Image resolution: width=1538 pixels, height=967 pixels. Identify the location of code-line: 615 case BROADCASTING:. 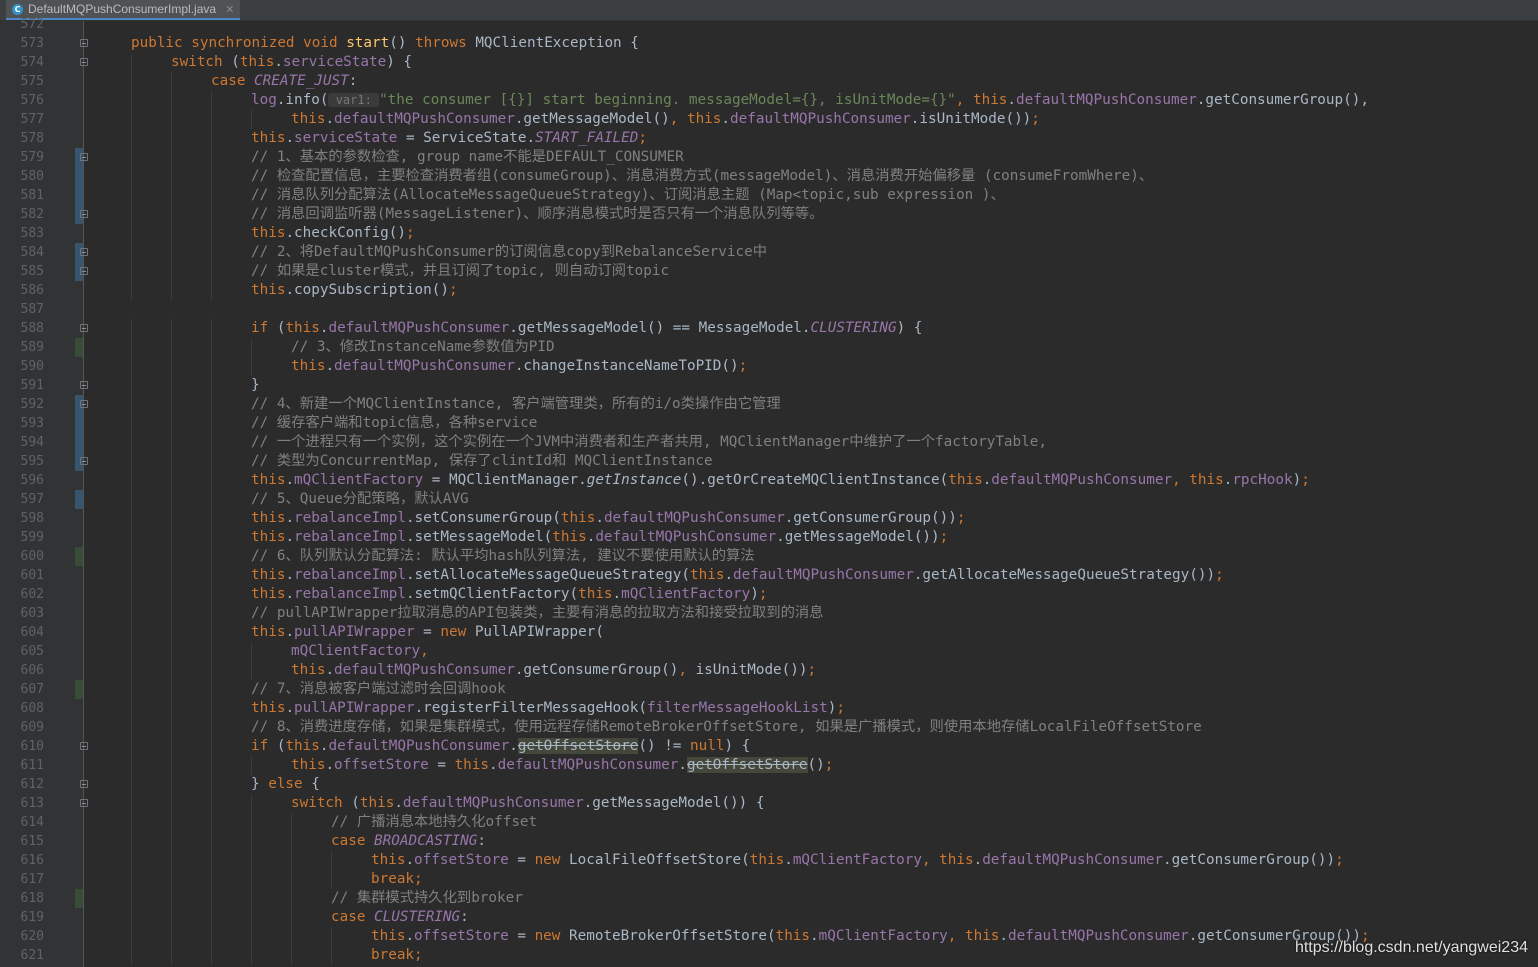
(769, 841).